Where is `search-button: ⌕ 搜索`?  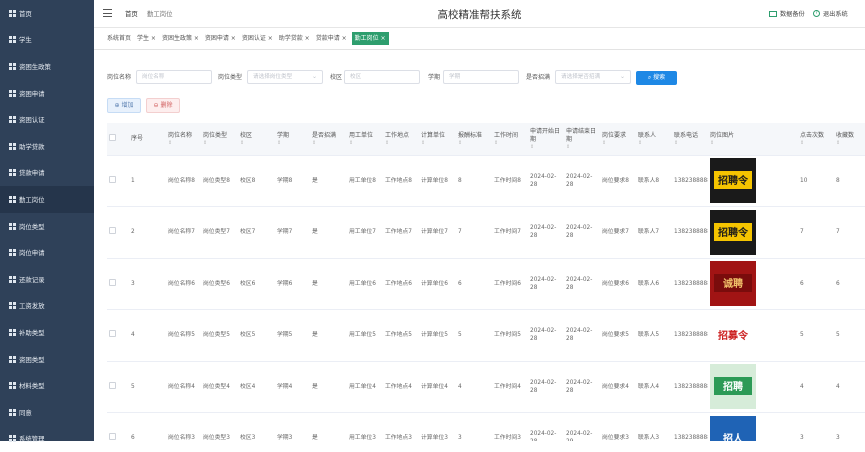
search-button: ⌕ 搜索 is located at coordinates (656, 78).